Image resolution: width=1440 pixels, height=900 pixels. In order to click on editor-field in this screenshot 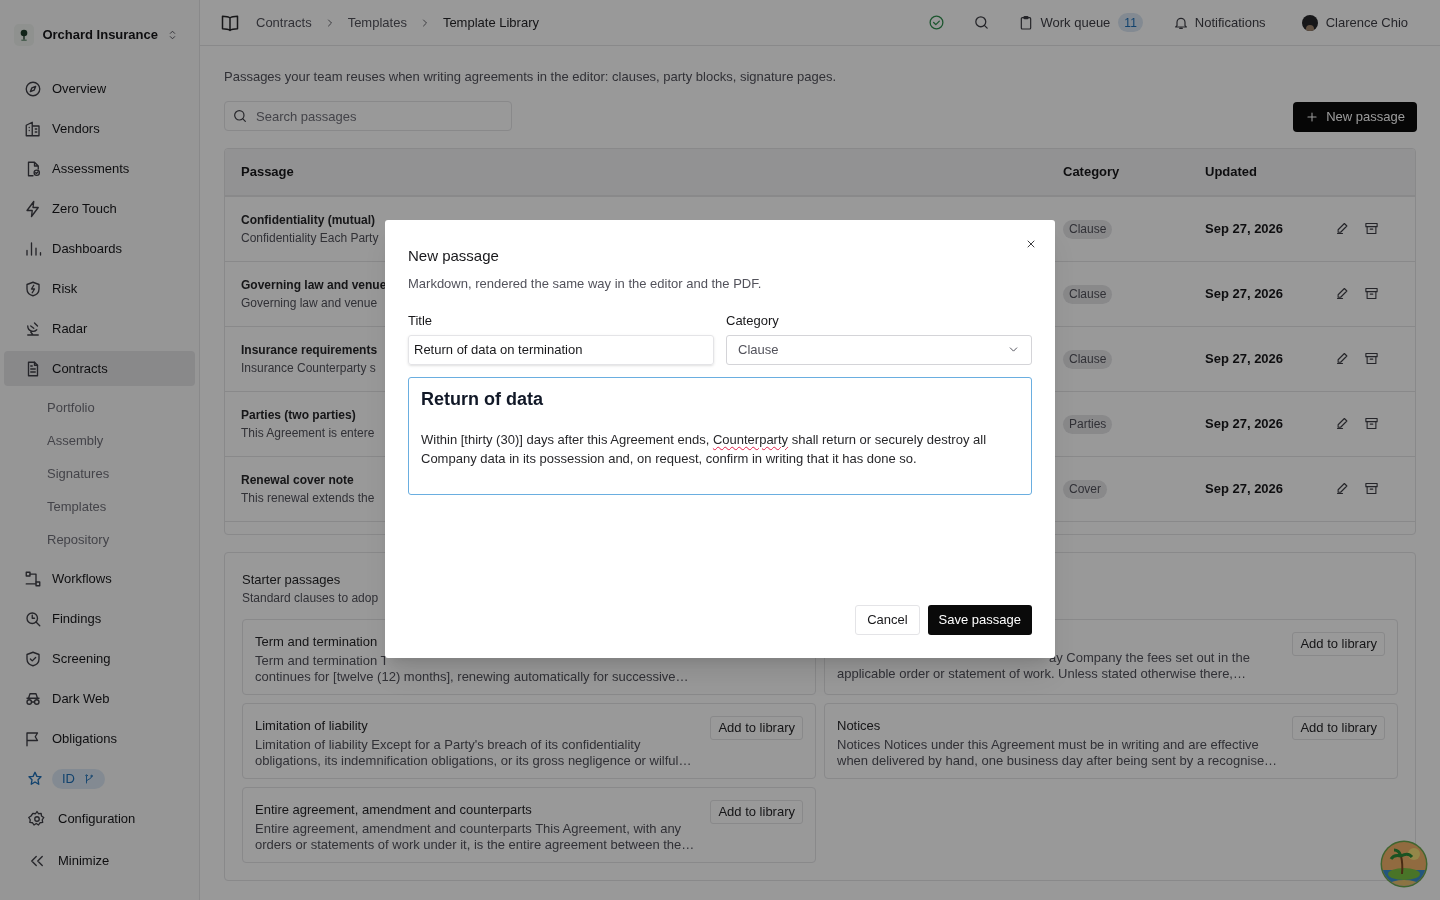, I will do `click(720, 435)`.